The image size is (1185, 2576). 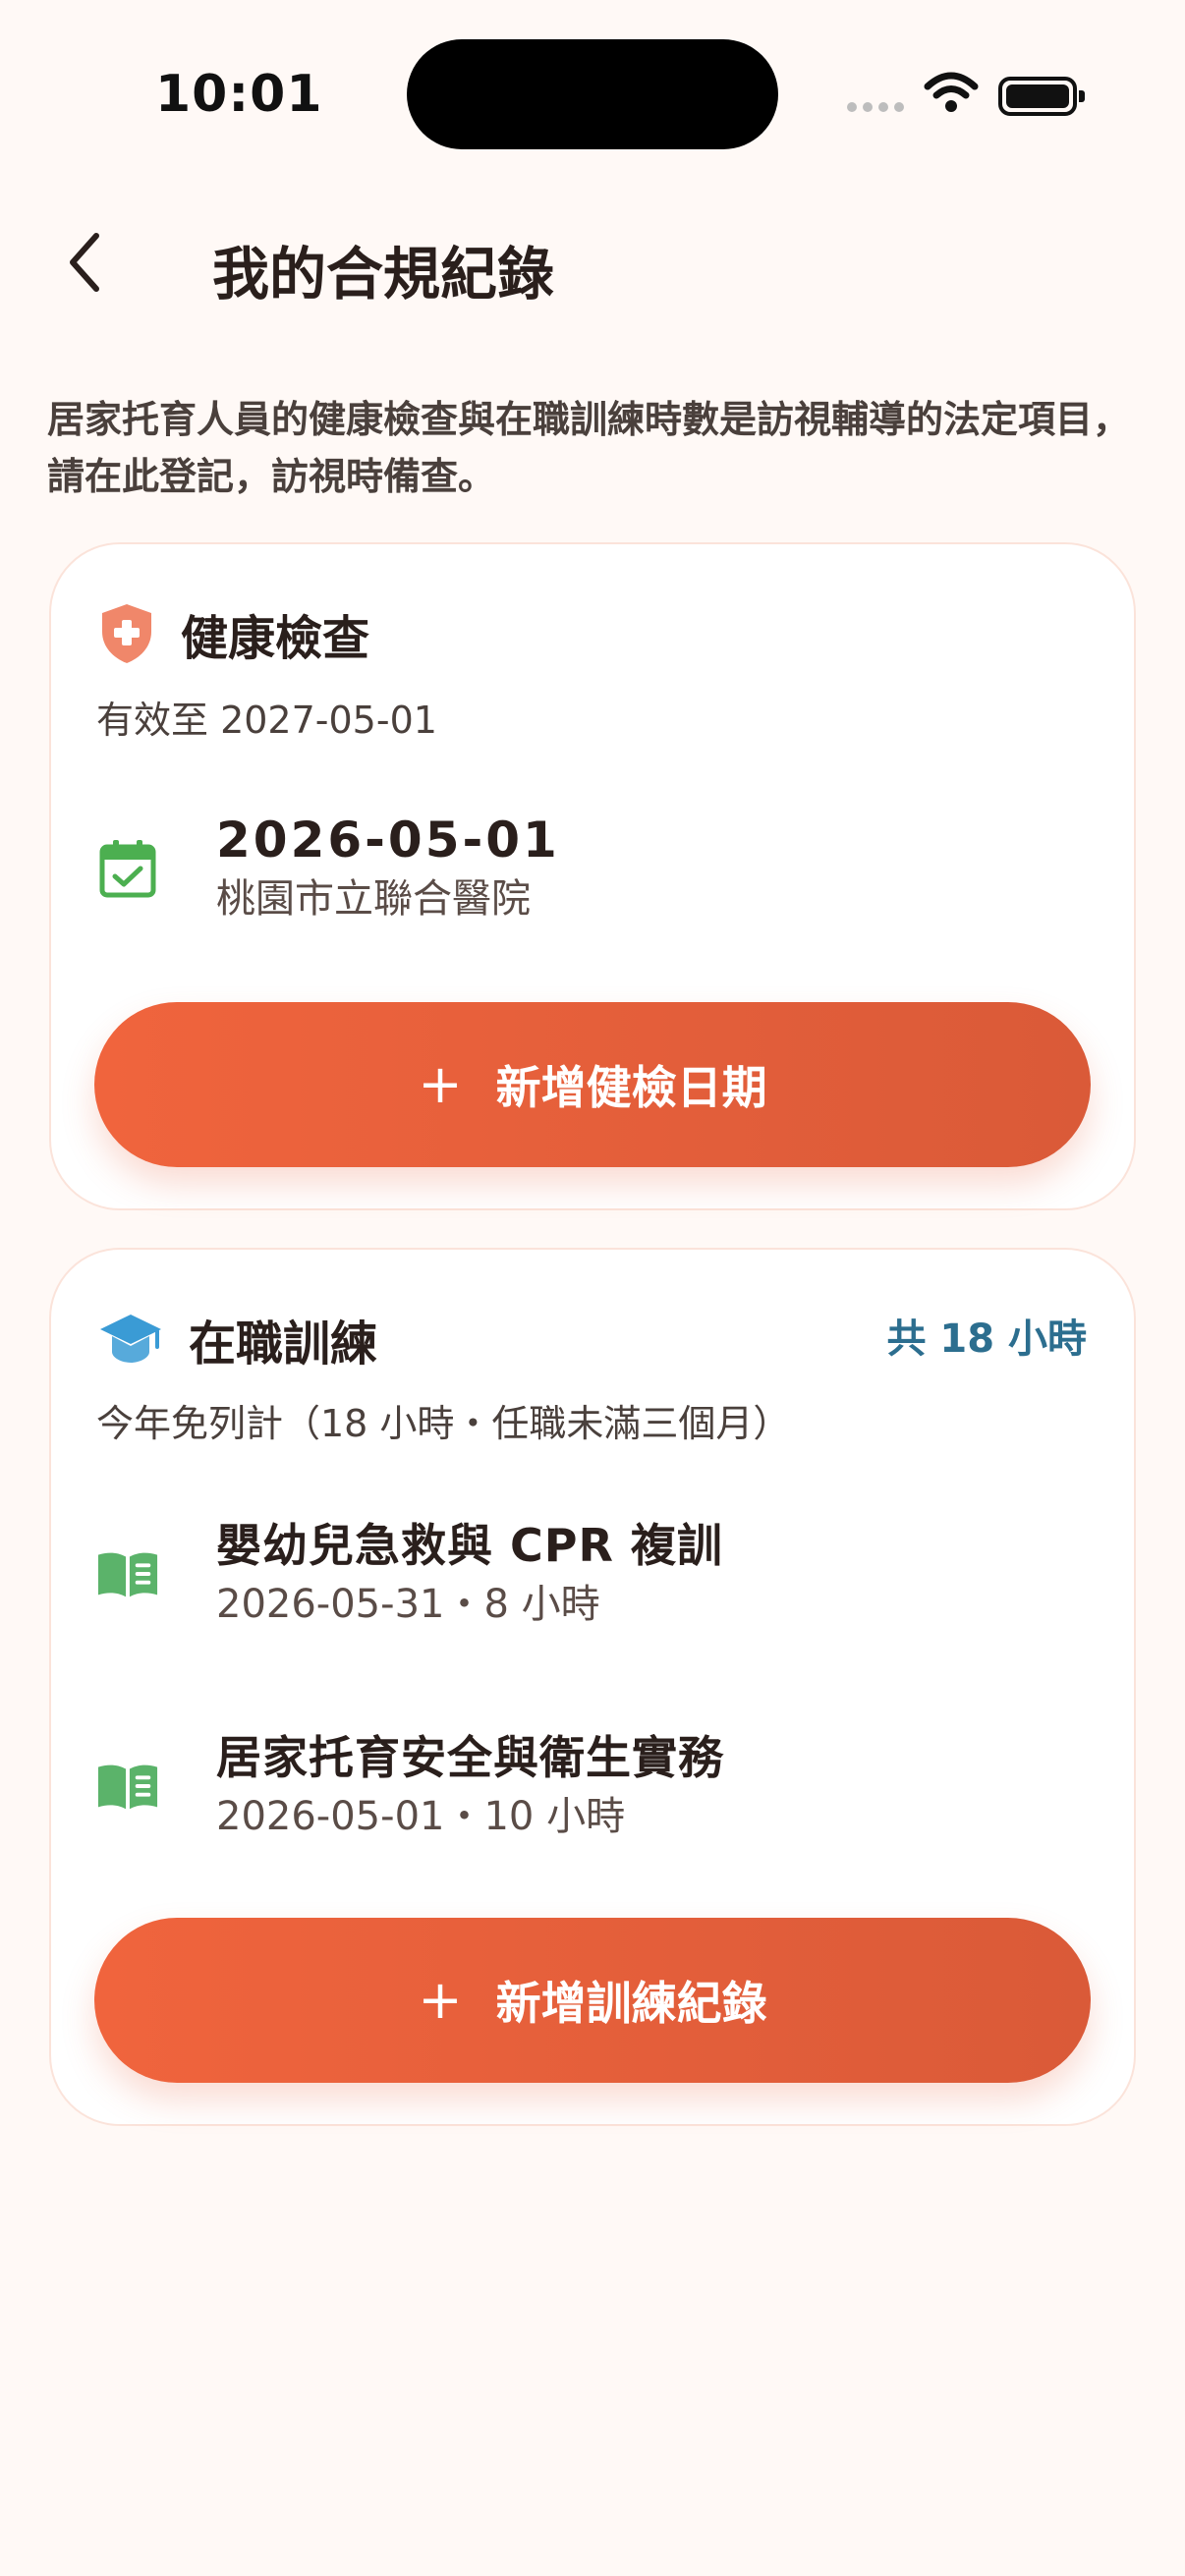 I want to click on training-item-meta: 2026-05-01・10 小時, so click(x=421, y=1816).